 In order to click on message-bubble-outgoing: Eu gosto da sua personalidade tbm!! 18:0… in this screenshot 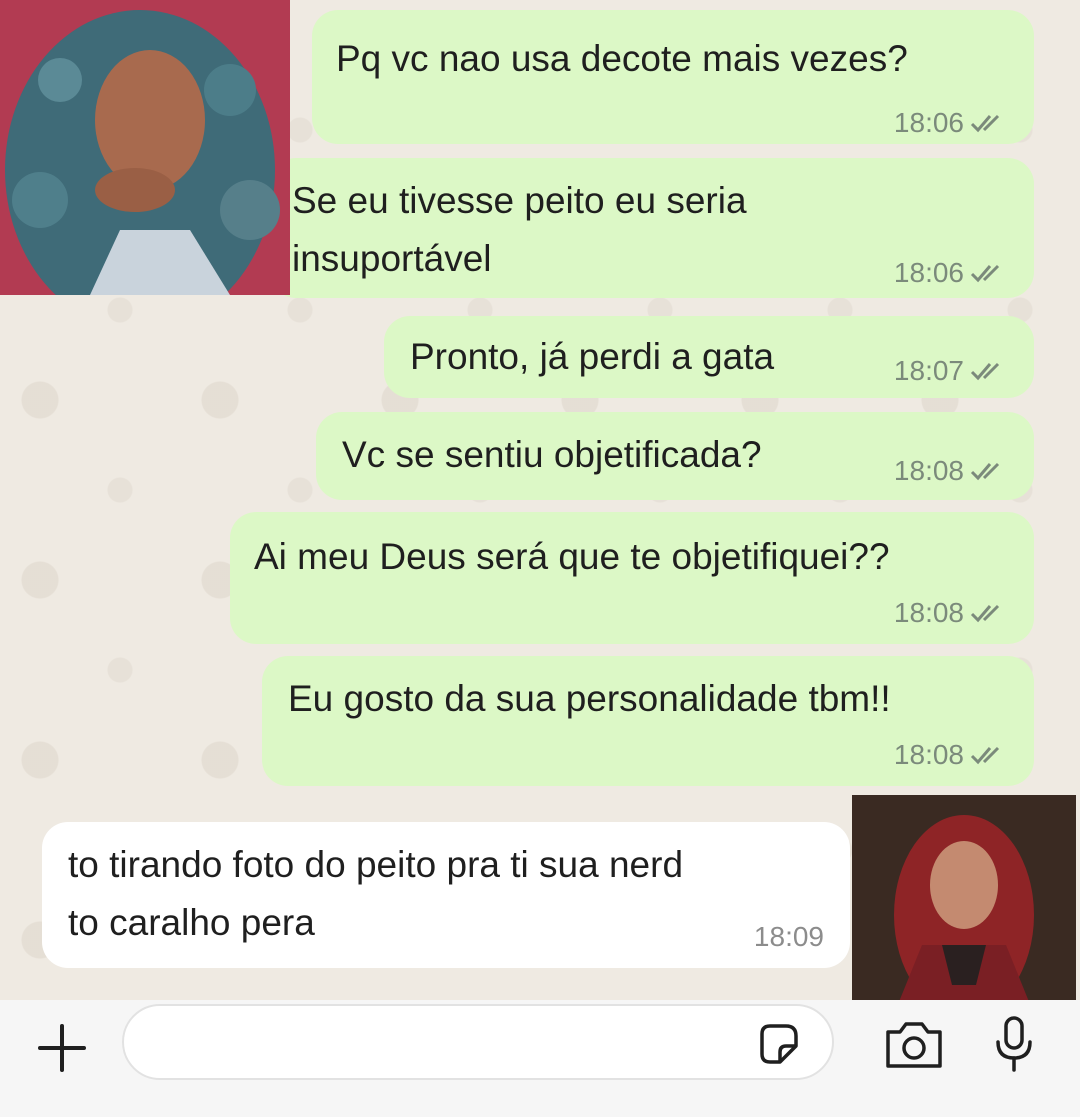, I will do `click(648, 721)`.